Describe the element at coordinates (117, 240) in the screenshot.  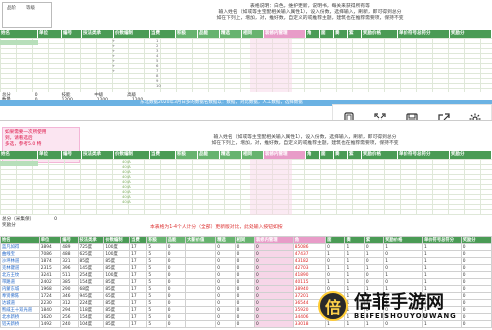
I see `table-header-cell: 价数编制` at that location.